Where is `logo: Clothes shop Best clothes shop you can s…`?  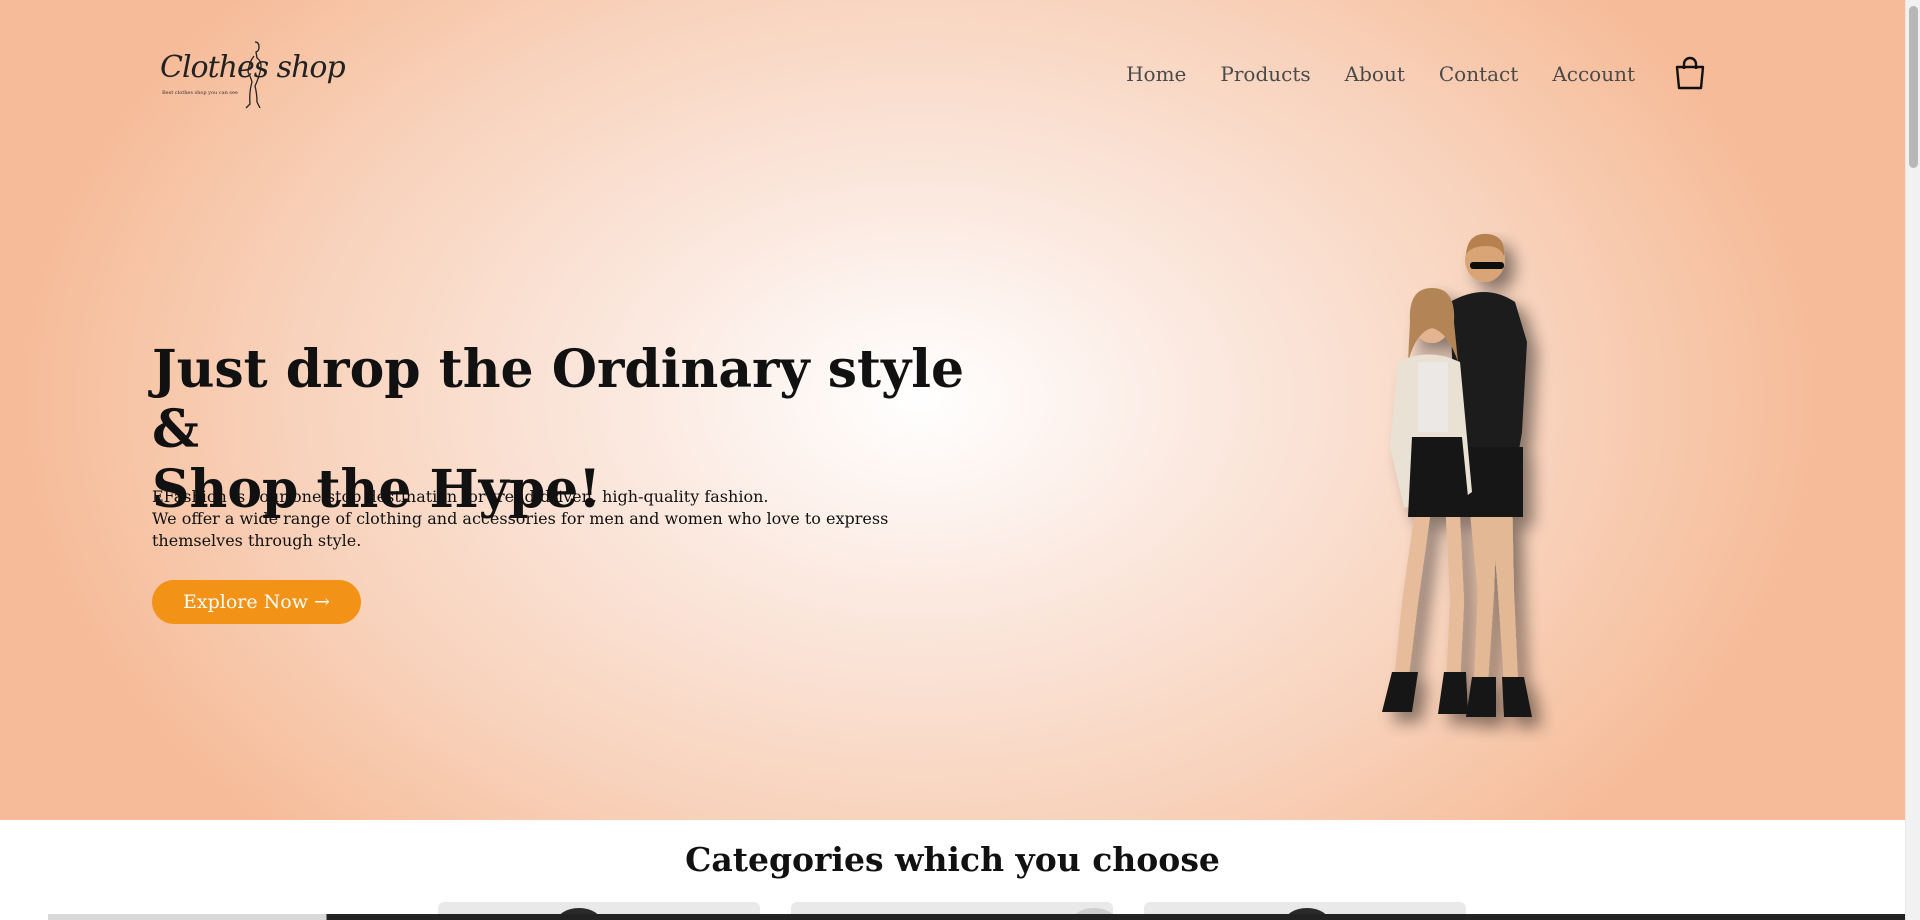
logo: Clothes shop Best clothes shop you can s… is located at coordinates (251, 76).